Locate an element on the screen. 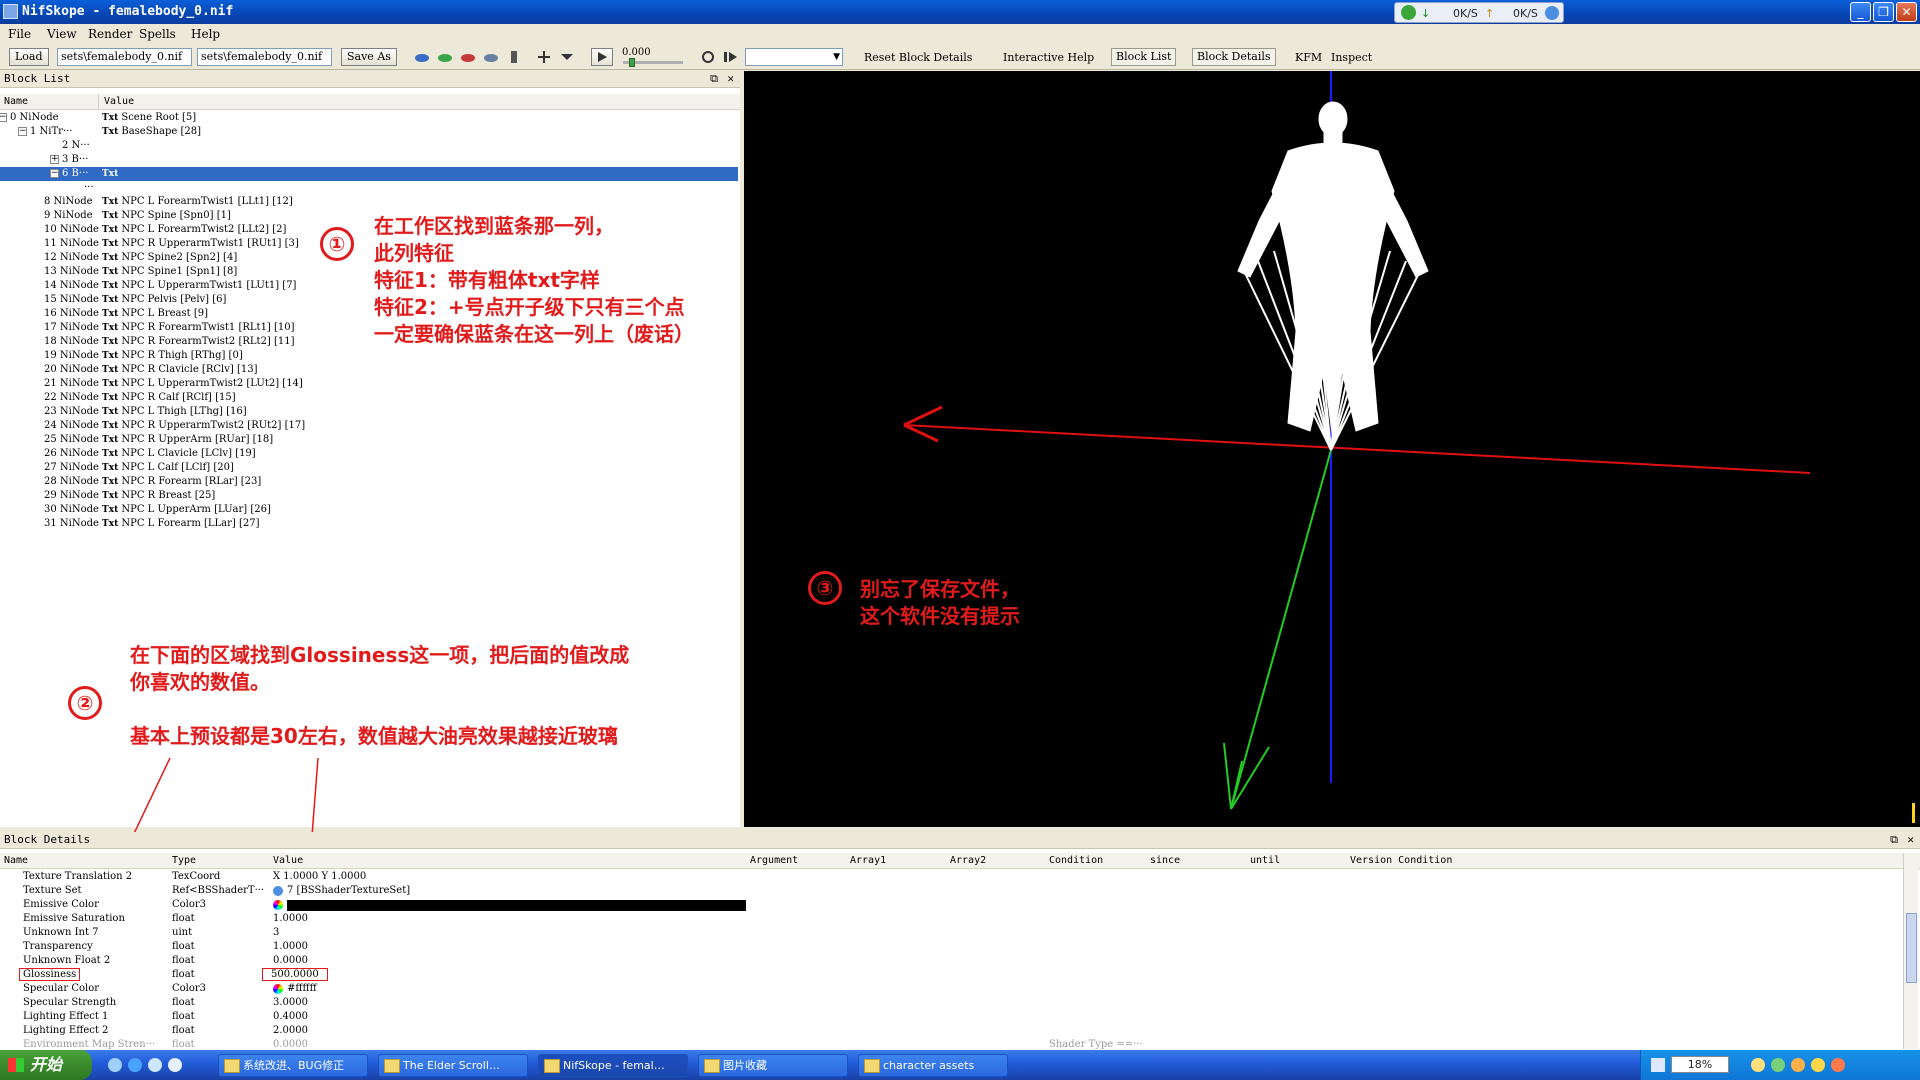  chevron-down-icon is located at coordinates (567, 57).